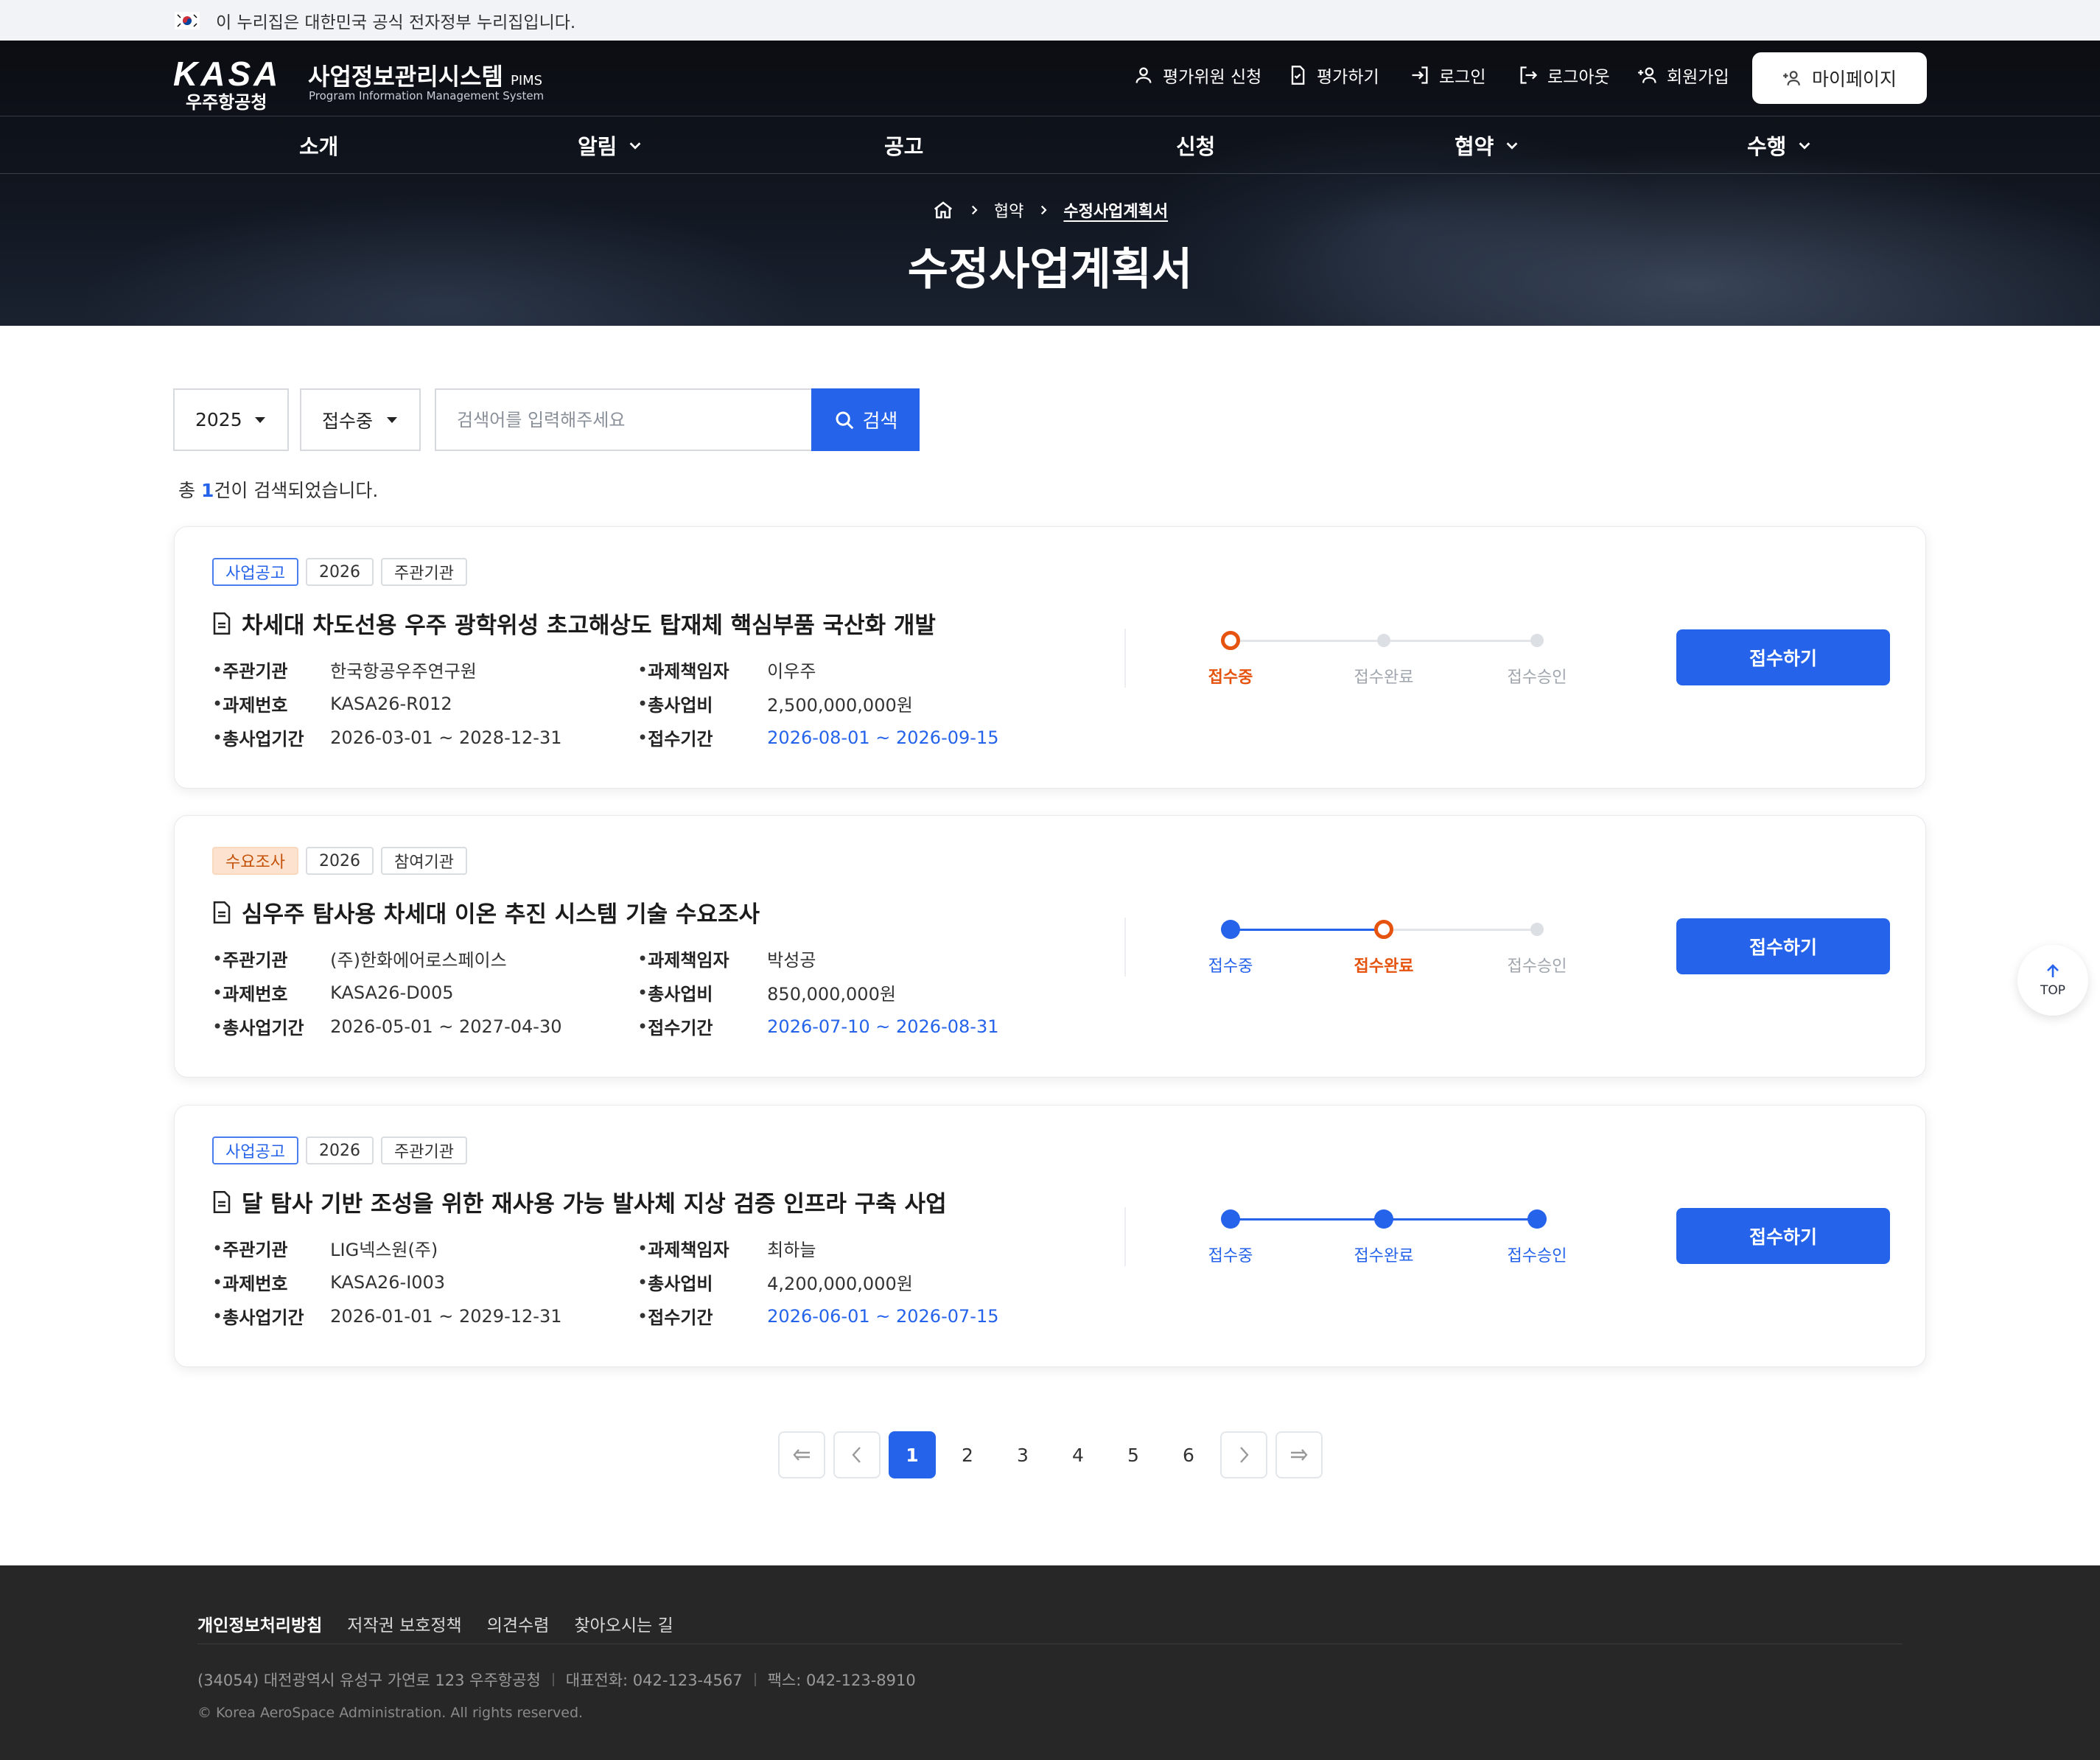 The height and width of the screenshot is (1760, 2100). What do you see at coordinates (1230, 1219) in the screenshot?
I see `step-dot-received` at bounding box center [1230, 1219].